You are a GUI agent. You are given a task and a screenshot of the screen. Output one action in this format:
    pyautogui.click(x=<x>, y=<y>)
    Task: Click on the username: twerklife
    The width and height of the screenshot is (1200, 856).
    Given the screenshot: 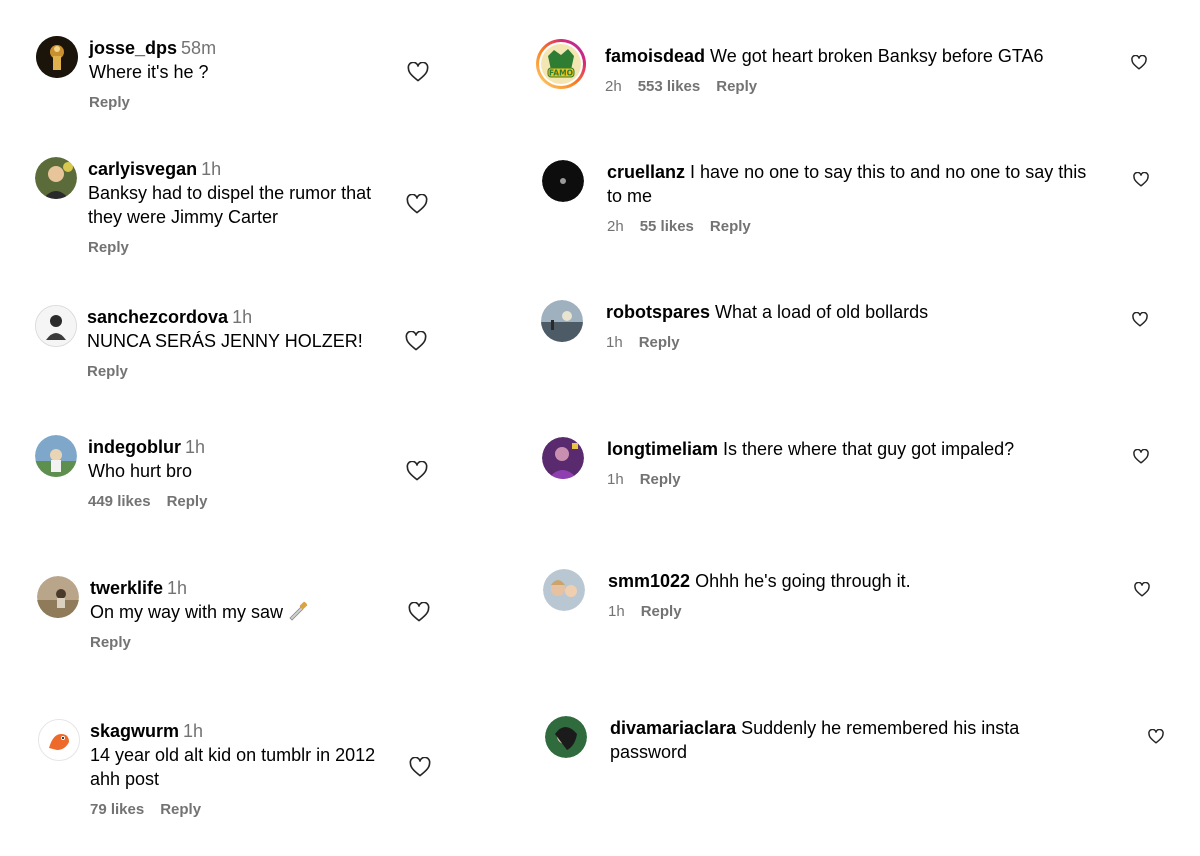 What is the action you would take?
    pyautogui.click(x=126, y=588)
    